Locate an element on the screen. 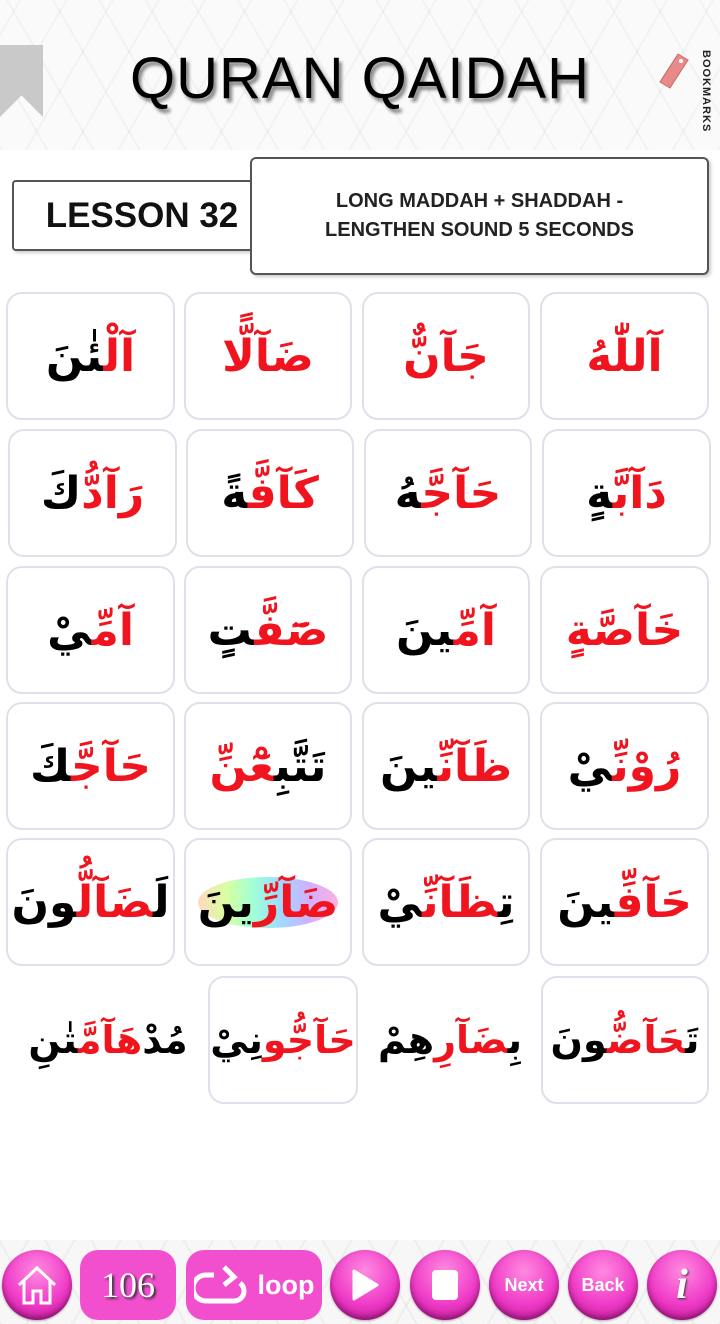 The image size is (720, 1324). arabic-word: مُدْهَآمَّتٰنِ is located at coordinates (107, 1040).